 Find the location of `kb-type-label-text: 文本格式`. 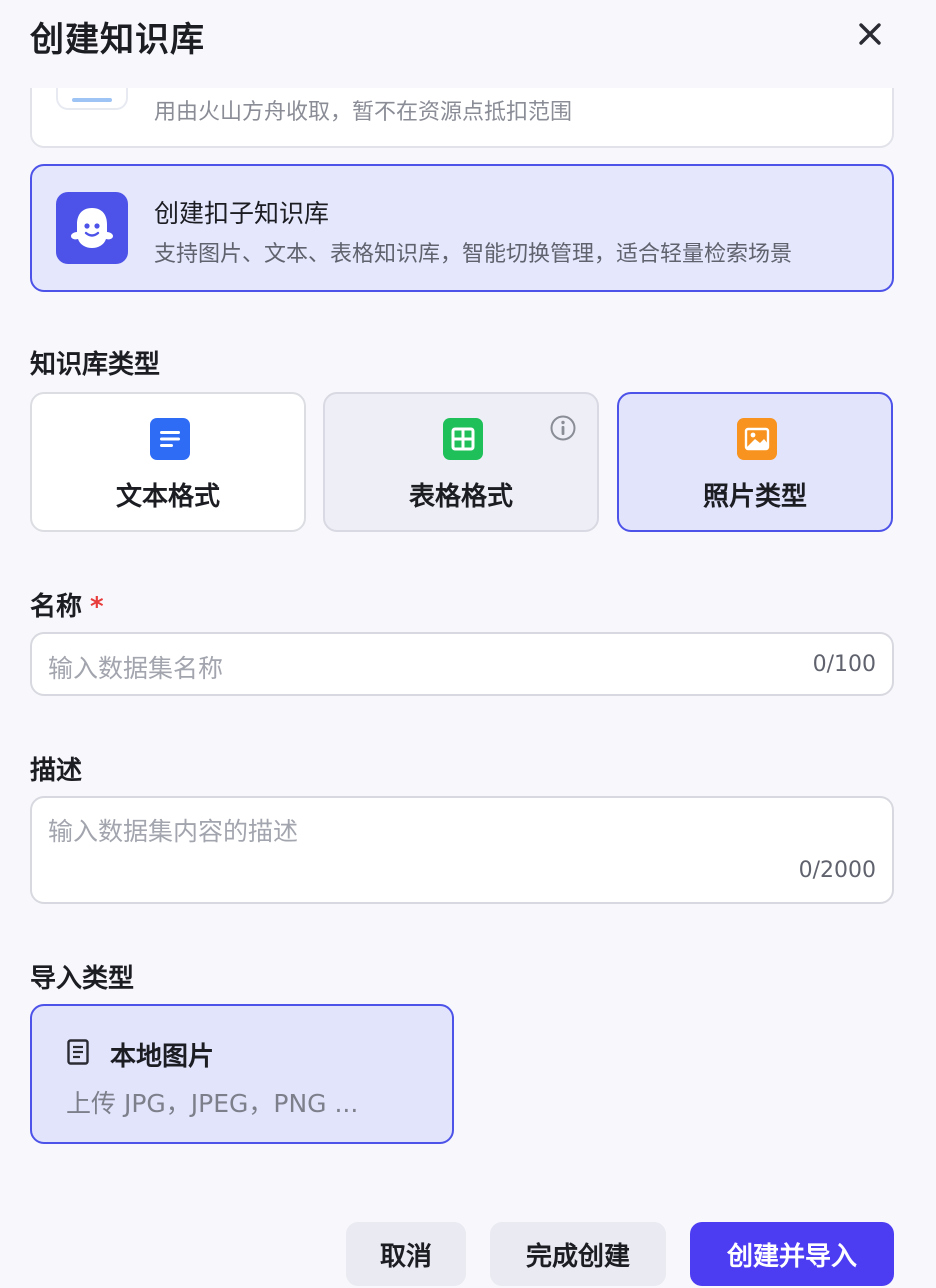

kb-type-label-text: 文本格式 is located at coordinates (167, 497).